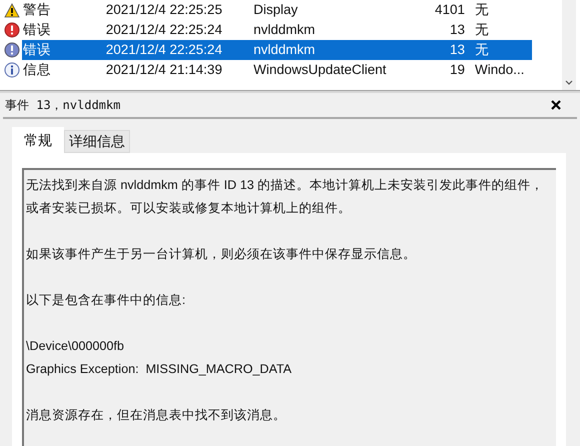 Image resolution: width=580 pixels, height=446 pixels. What do you see at coordinates (12, 70) in the screenshot?
I see `info-icon` at bounding box center [12, 70].